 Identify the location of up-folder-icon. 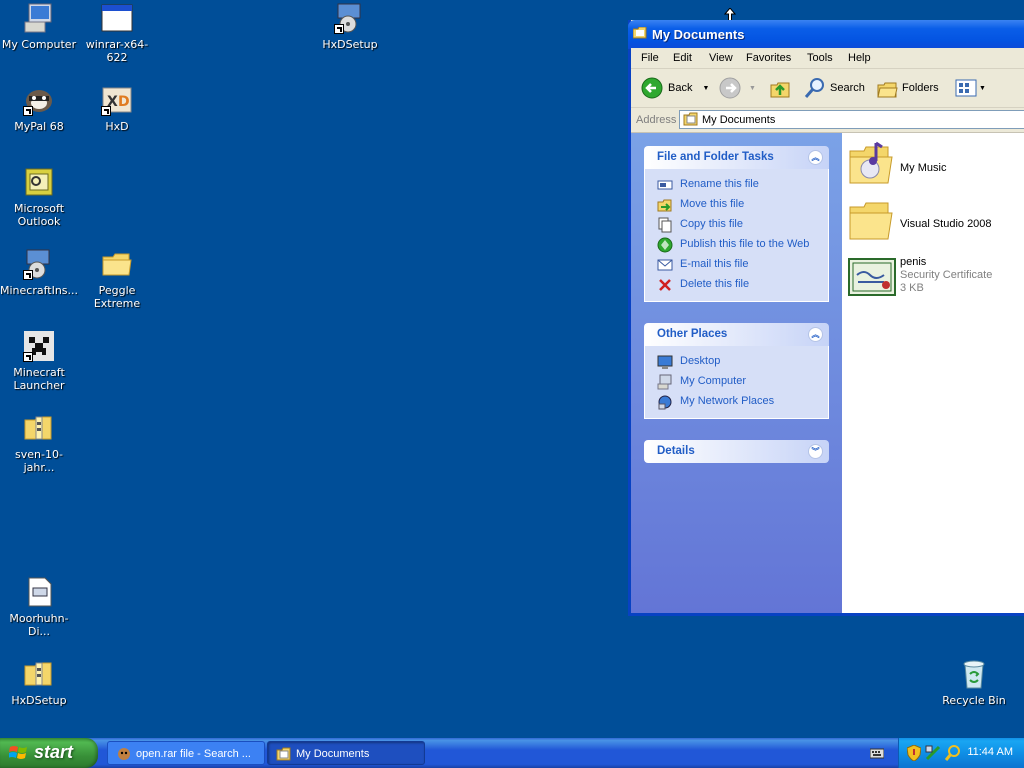
(780, 88).